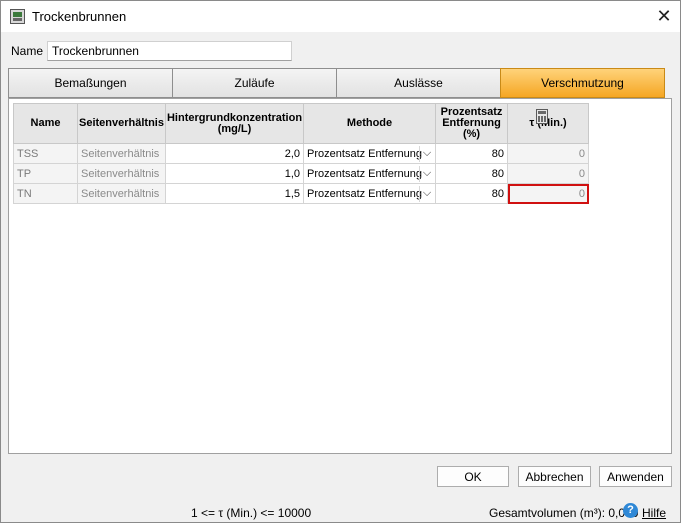 The image size is (681, 523). I want to click on background-cell: 1,5, so click(234, 193).